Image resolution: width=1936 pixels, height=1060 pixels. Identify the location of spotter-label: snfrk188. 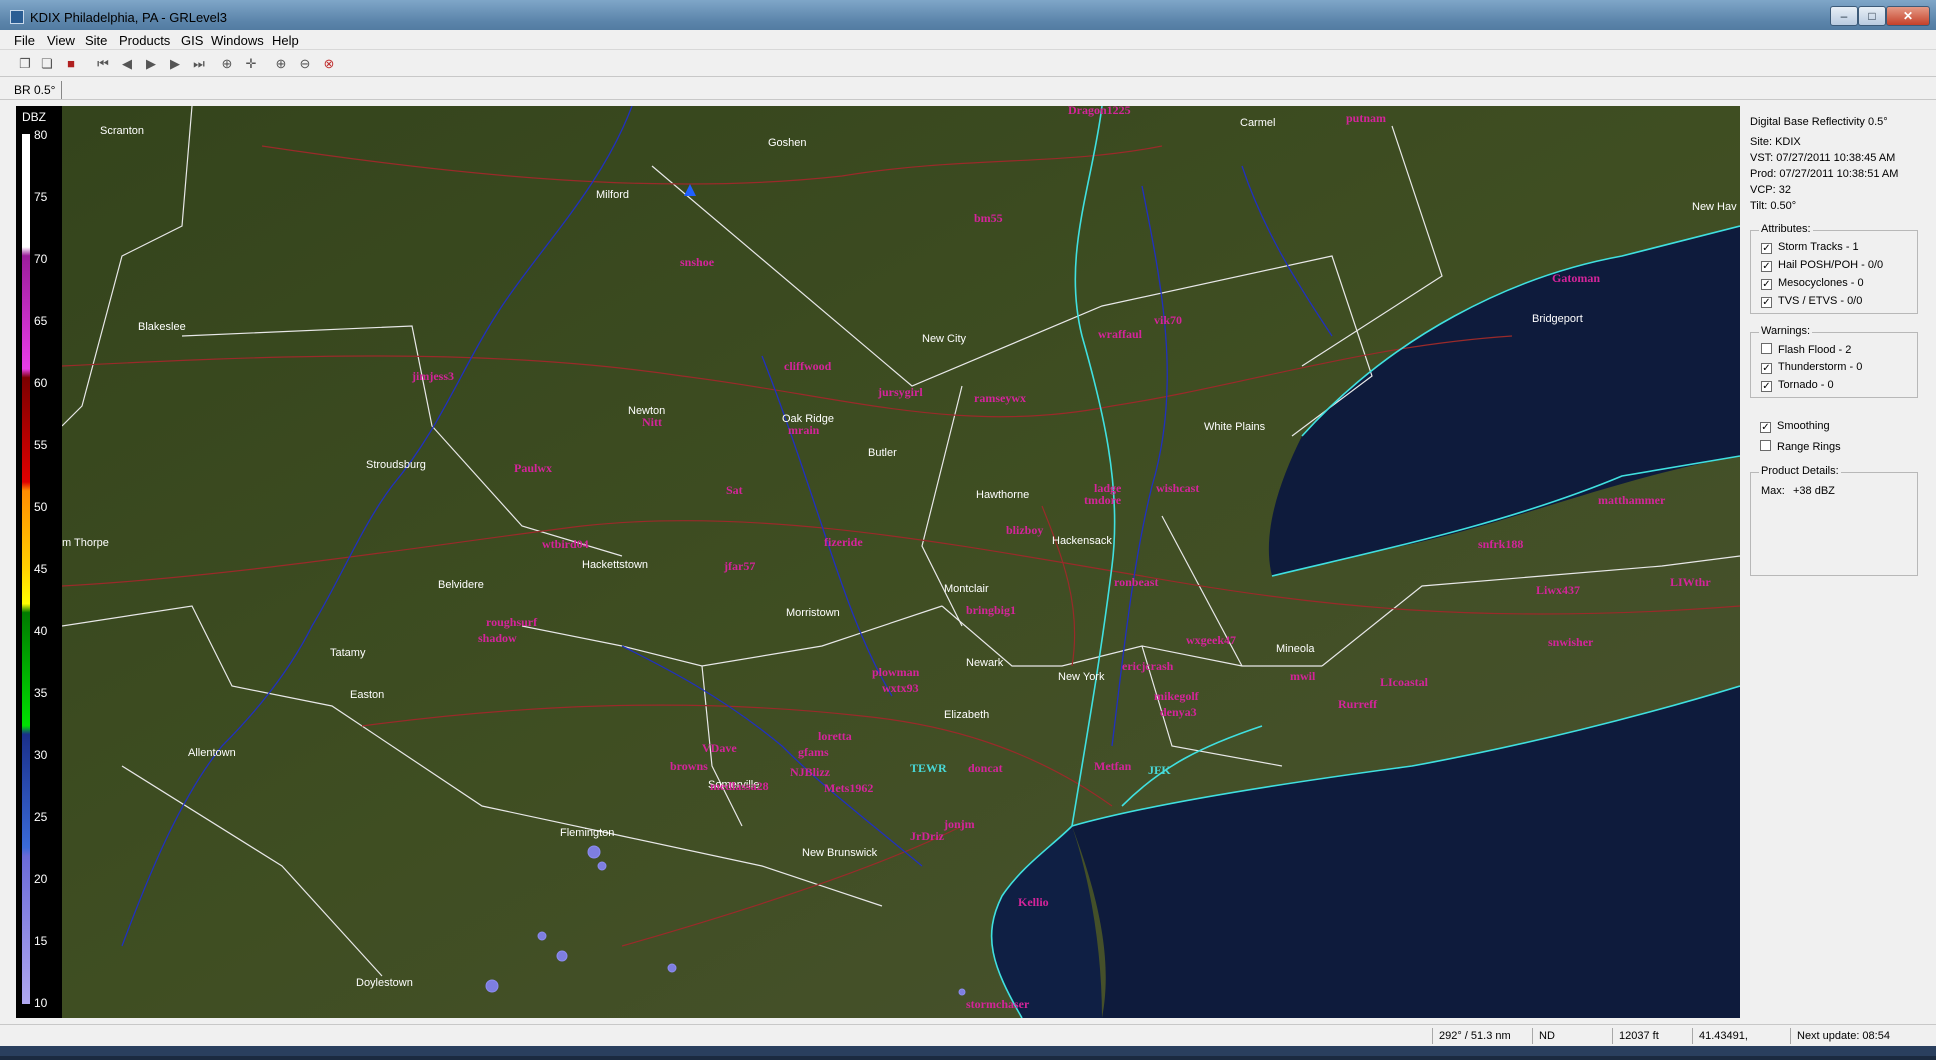
(1500, 544).